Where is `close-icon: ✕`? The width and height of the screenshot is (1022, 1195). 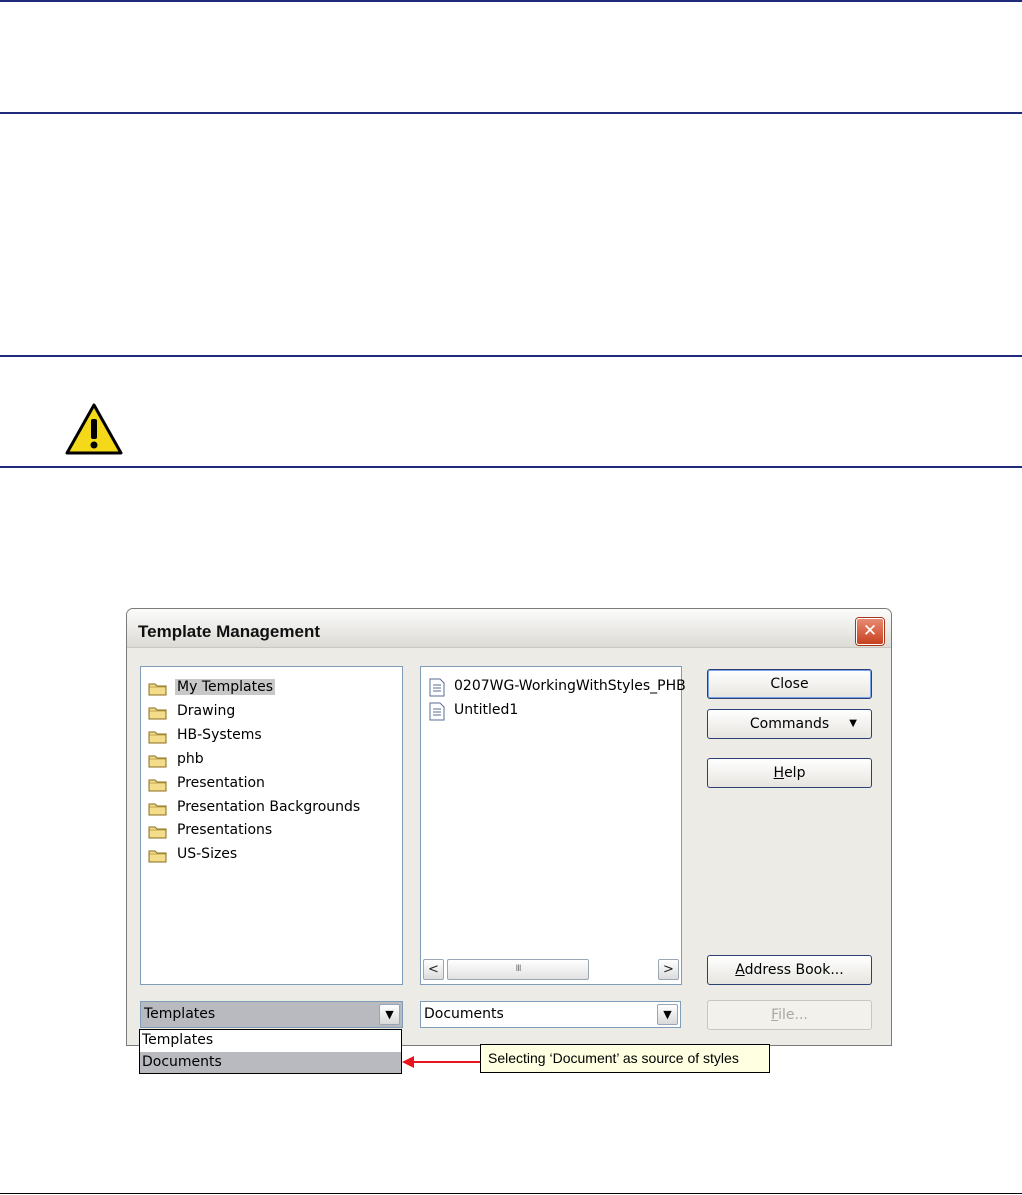
close-icon: ✕ is located at coordinates (870, 631).